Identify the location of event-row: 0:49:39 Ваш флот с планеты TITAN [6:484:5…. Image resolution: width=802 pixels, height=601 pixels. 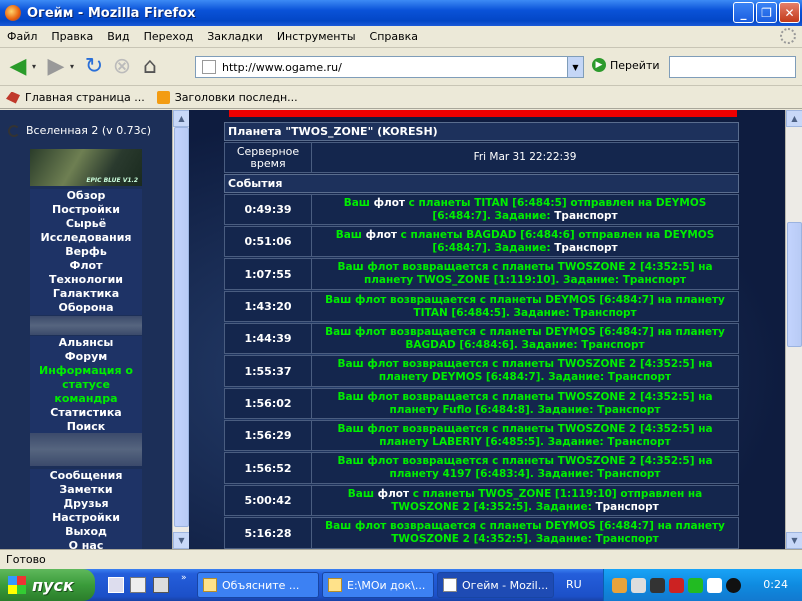
(481, 209).